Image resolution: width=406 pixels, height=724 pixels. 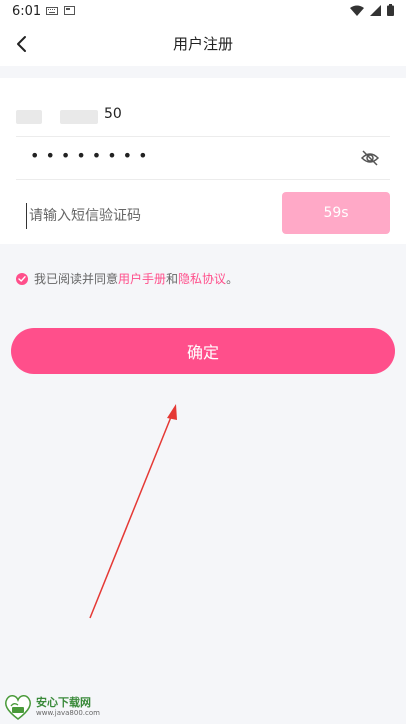 I want to click on battery-icon, so click(x=390, y=10).